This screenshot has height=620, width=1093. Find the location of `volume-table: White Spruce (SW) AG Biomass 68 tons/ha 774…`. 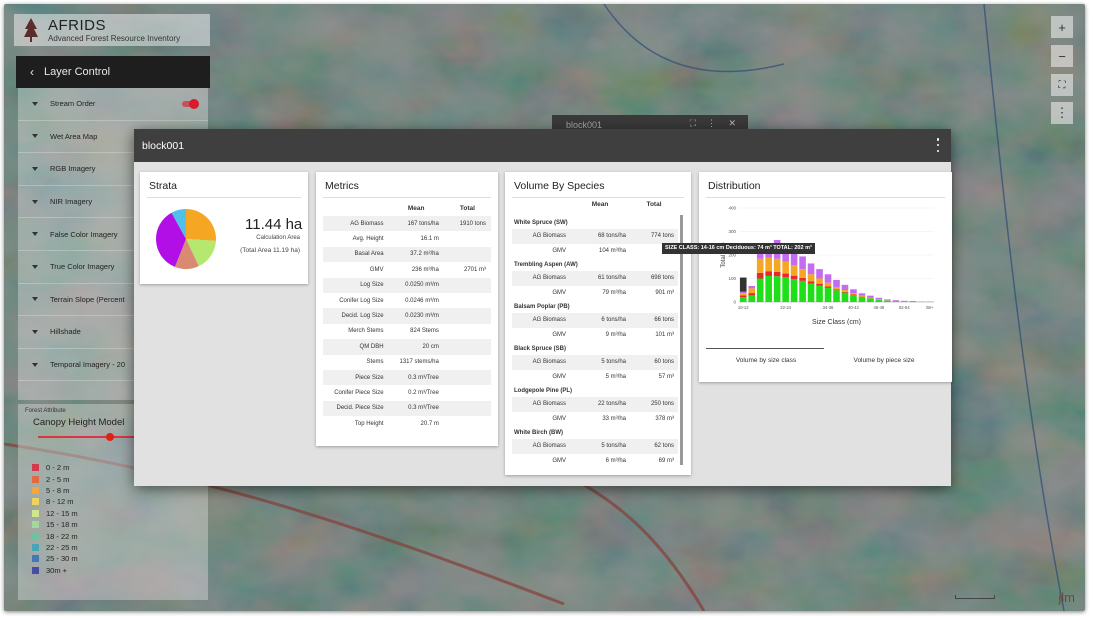

volume-table: White Spruce (SW) AG Biomass 68 tons/ha 774… is located at coordinates (595, 342).